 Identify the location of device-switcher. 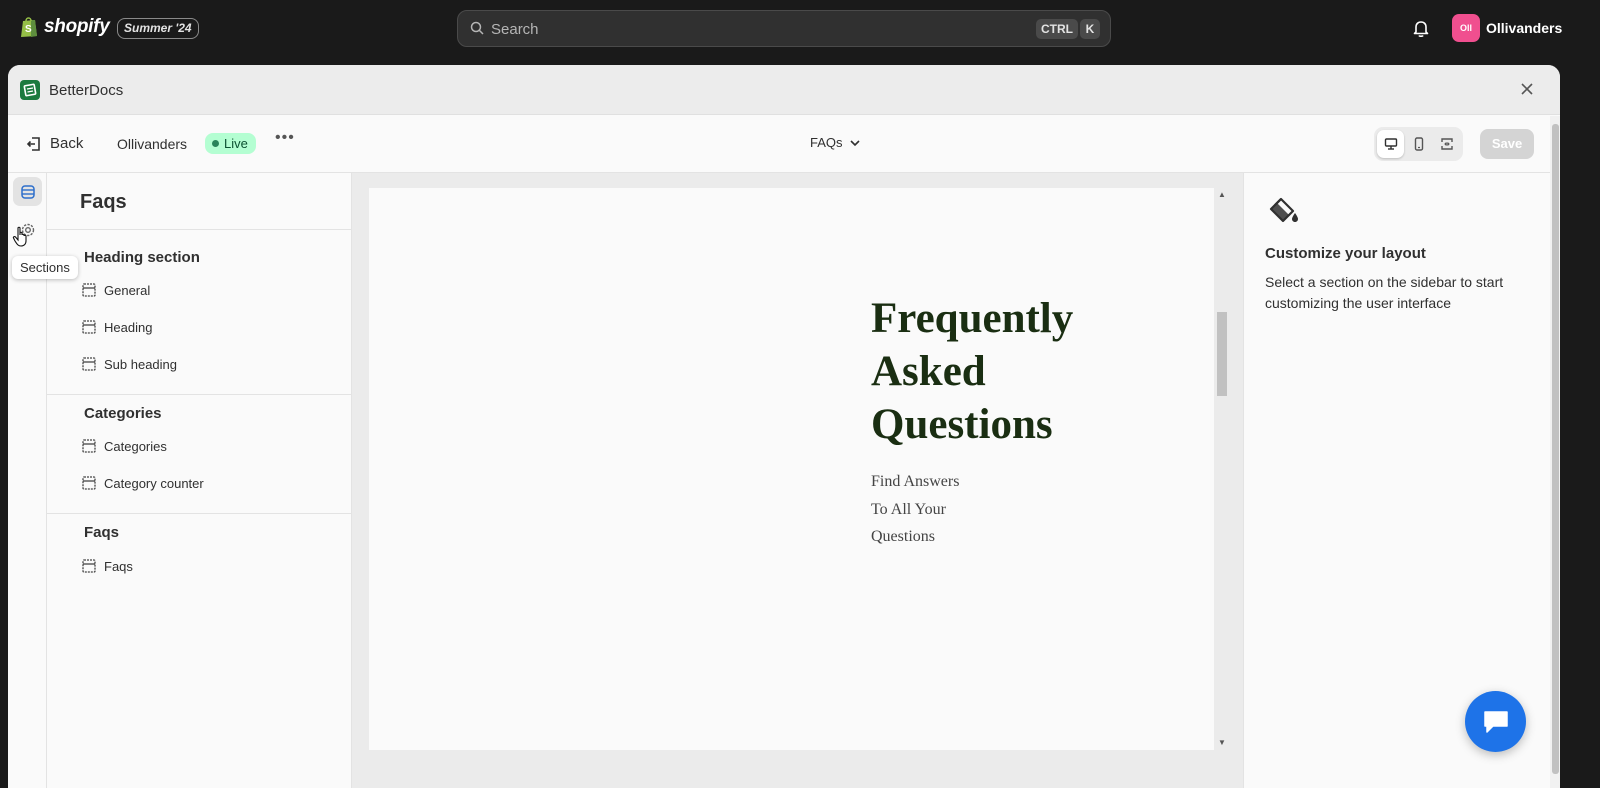
(1418, 144).